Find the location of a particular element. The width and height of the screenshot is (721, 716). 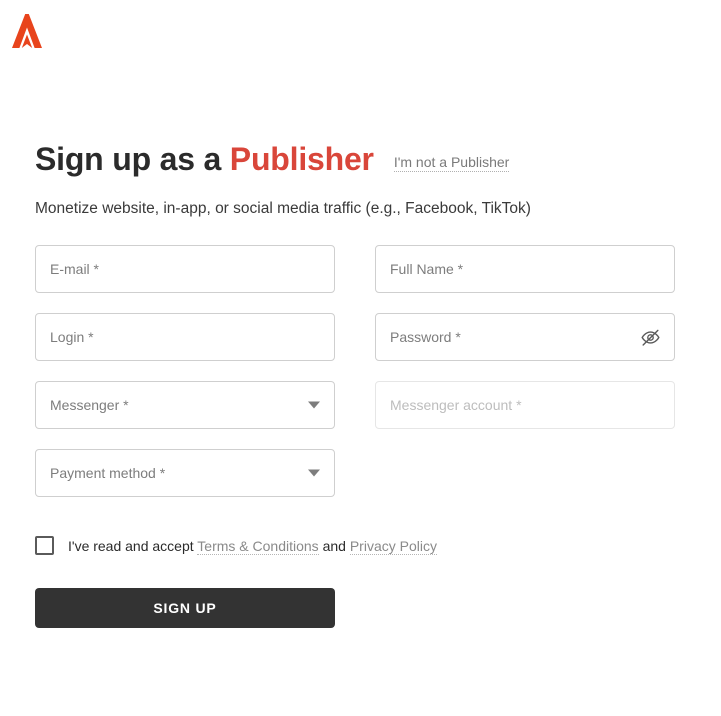

site-logo is located at coordinates (27, 31).